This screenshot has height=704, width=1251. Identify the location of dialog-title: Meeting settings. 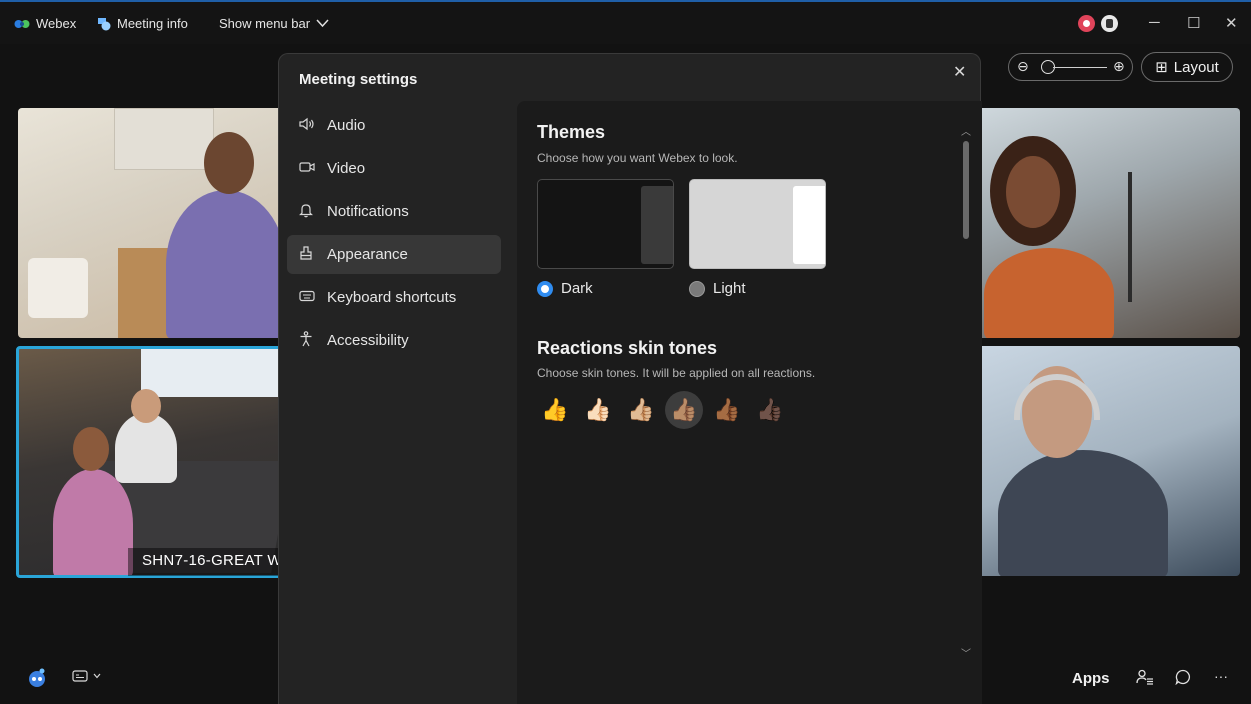
(358, 79).